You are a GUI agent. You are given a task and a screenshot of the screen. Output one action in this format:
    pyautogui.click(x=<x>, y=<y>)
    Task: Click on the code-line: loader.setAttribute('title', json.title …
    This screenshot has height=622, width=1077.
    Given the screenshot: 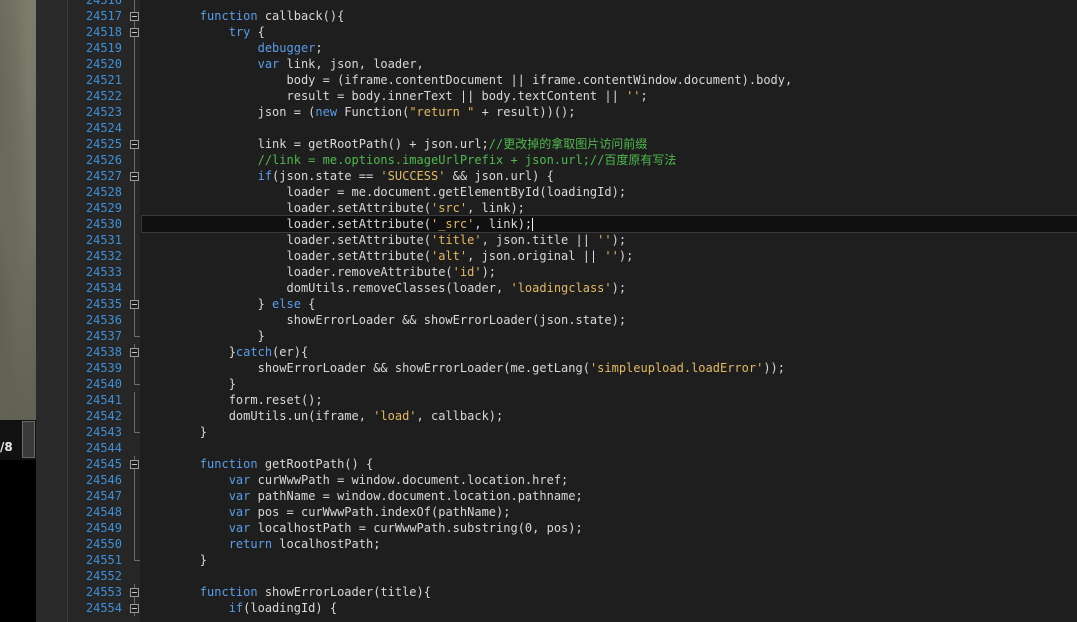 What is the action you would take?
    pyautogui.click(x=609, y=240)
    